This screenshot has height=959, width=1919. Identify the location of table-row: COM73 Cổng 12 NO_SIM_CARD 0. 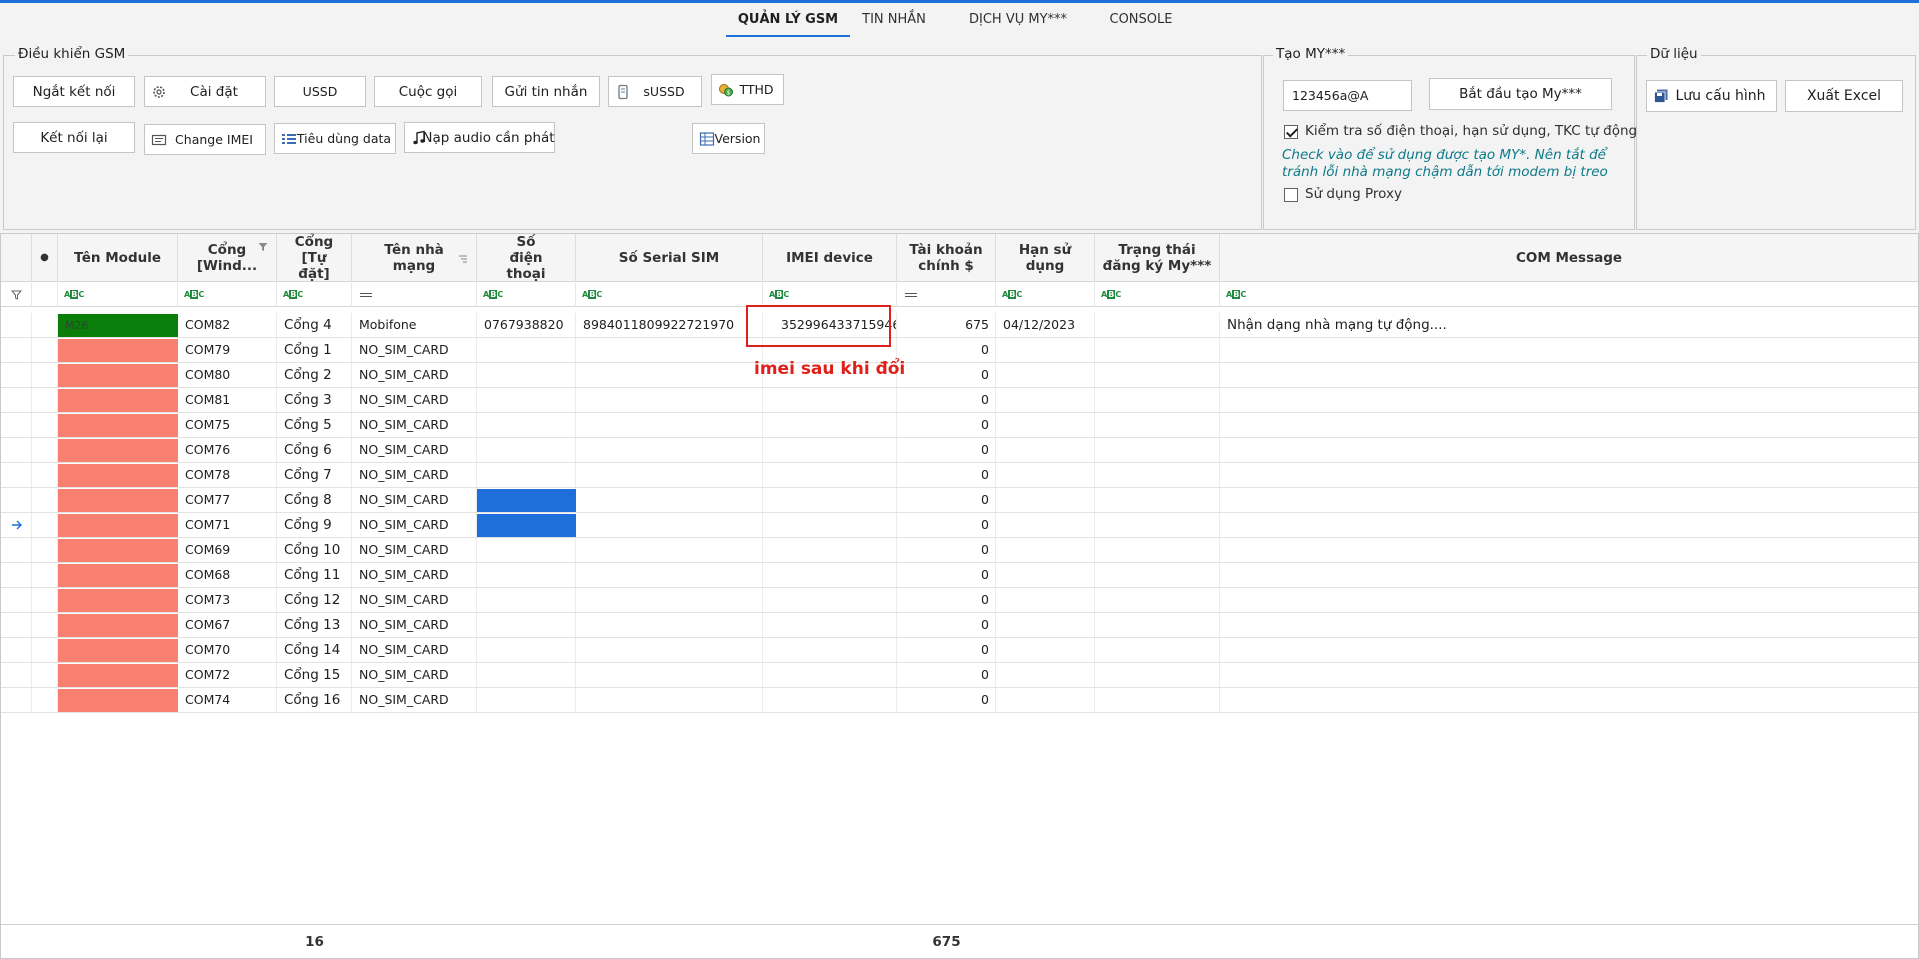
(959, 600).